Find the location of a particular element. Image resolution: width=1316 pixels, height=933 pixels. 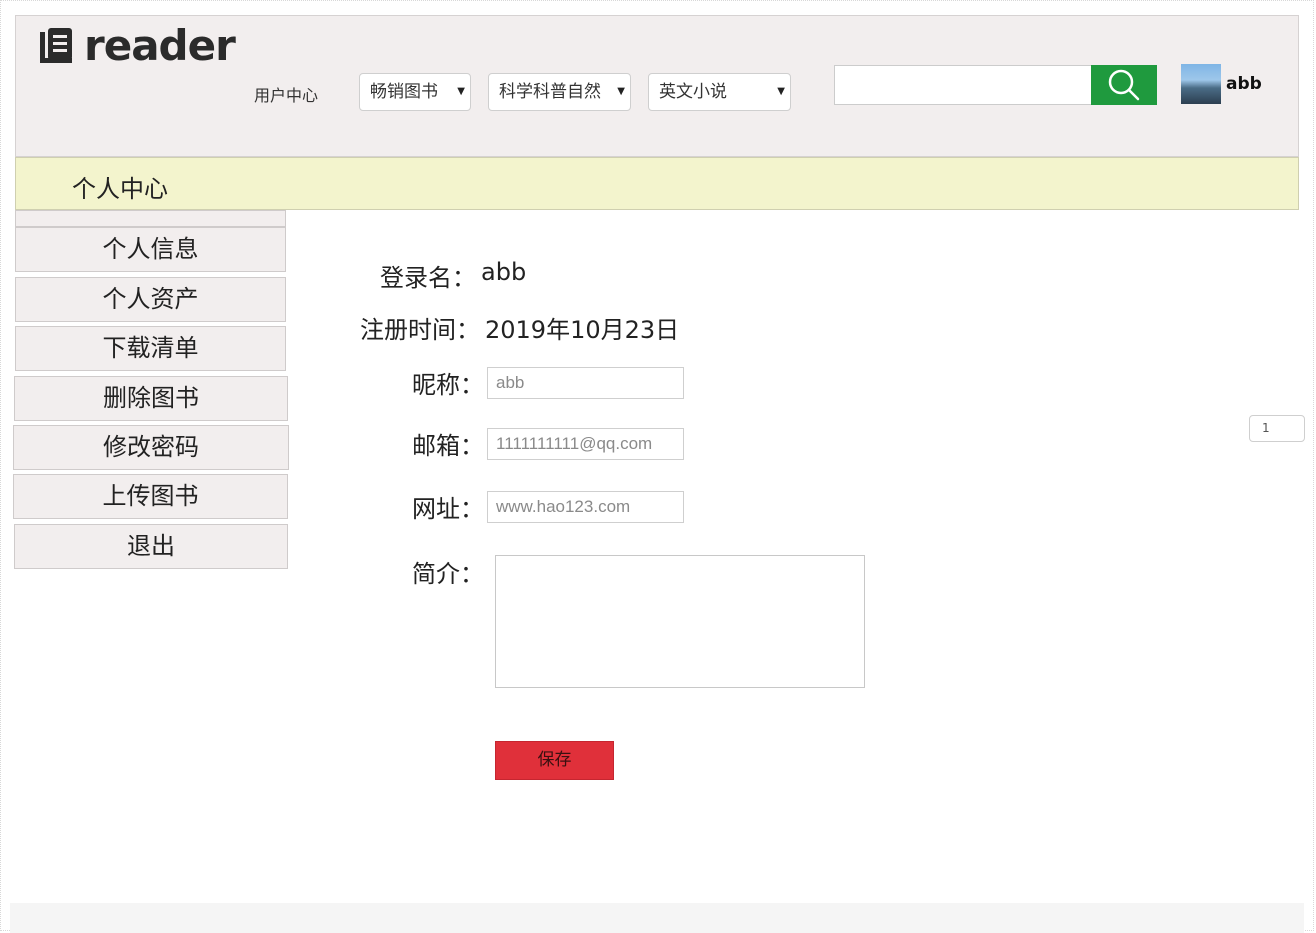

sidebar-top-spacer is located at coordinates (150, 218).